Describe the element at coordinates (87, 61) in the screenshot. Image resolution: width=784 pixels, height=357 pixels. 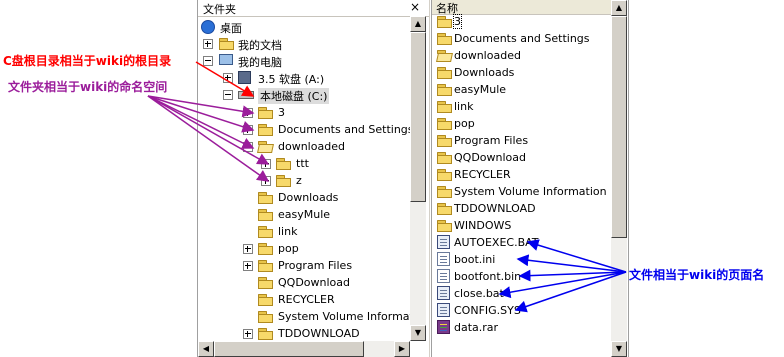
I see `root-dir-annotation: C盘根目录相当于wiki的根目录` at that location.